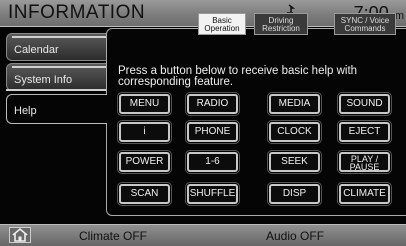 The width and height of the screenshot is (406, 246). Describe the element at coordinates (294, 162) in the screenshot. I see `help-button-seek: SEEK` at that location.